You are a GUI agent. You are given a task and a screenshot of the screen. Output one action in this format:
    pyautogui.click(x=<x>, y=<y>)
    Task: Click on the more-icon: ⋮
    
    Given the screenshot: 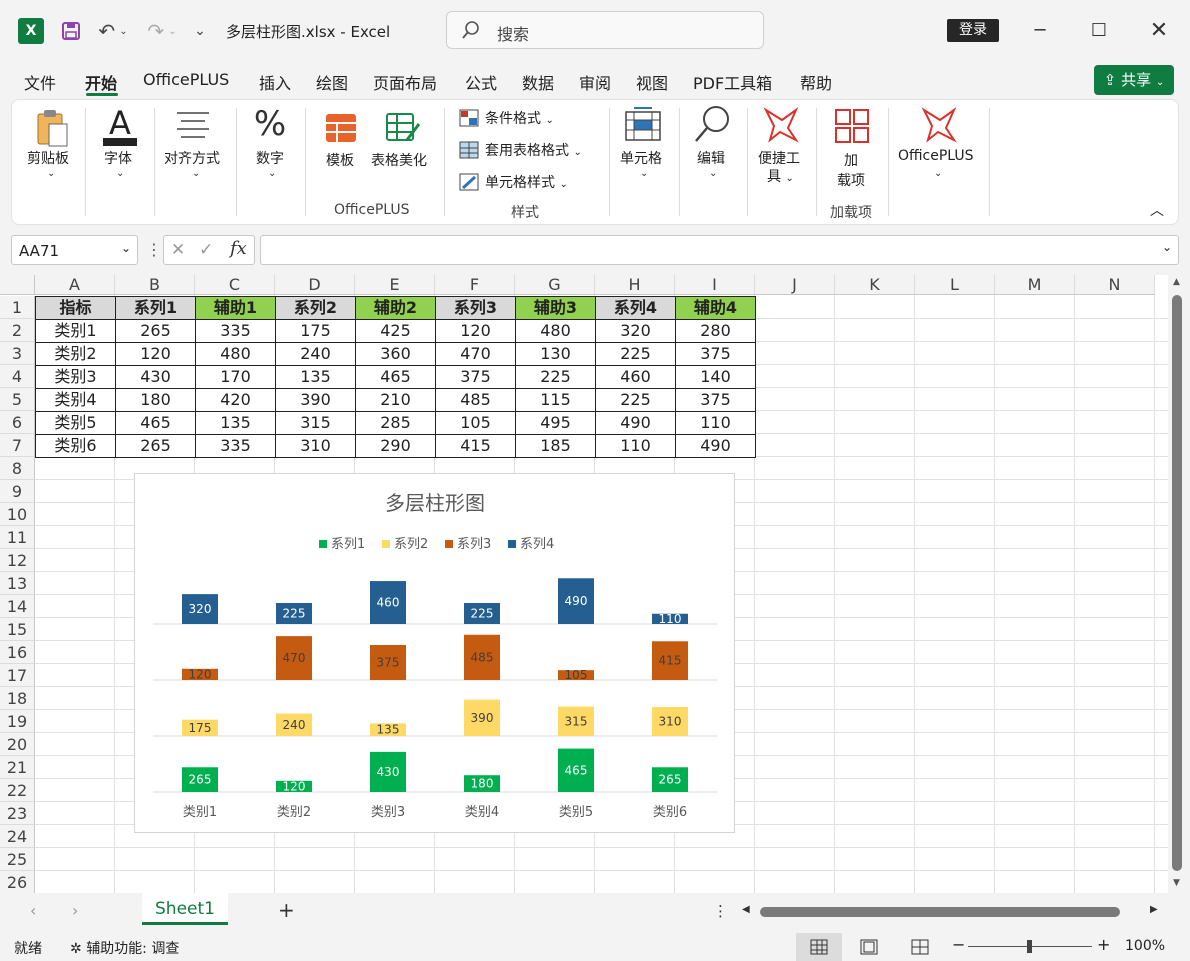 What is the action you would take?
    pyautogui.click(x=720, y=911)
    